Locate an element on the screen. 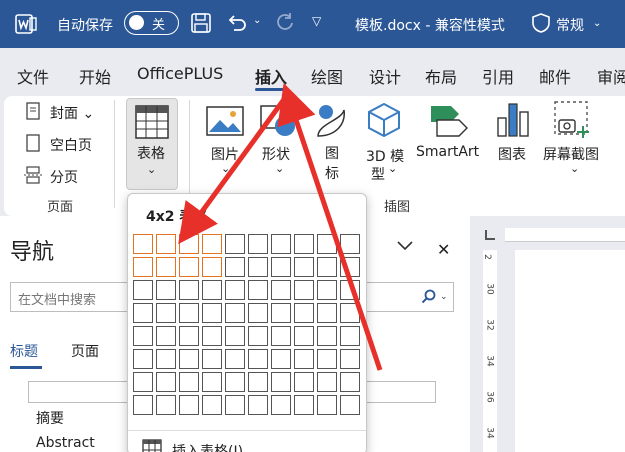  chevron-down-icon is located at coordinates (405, 246).